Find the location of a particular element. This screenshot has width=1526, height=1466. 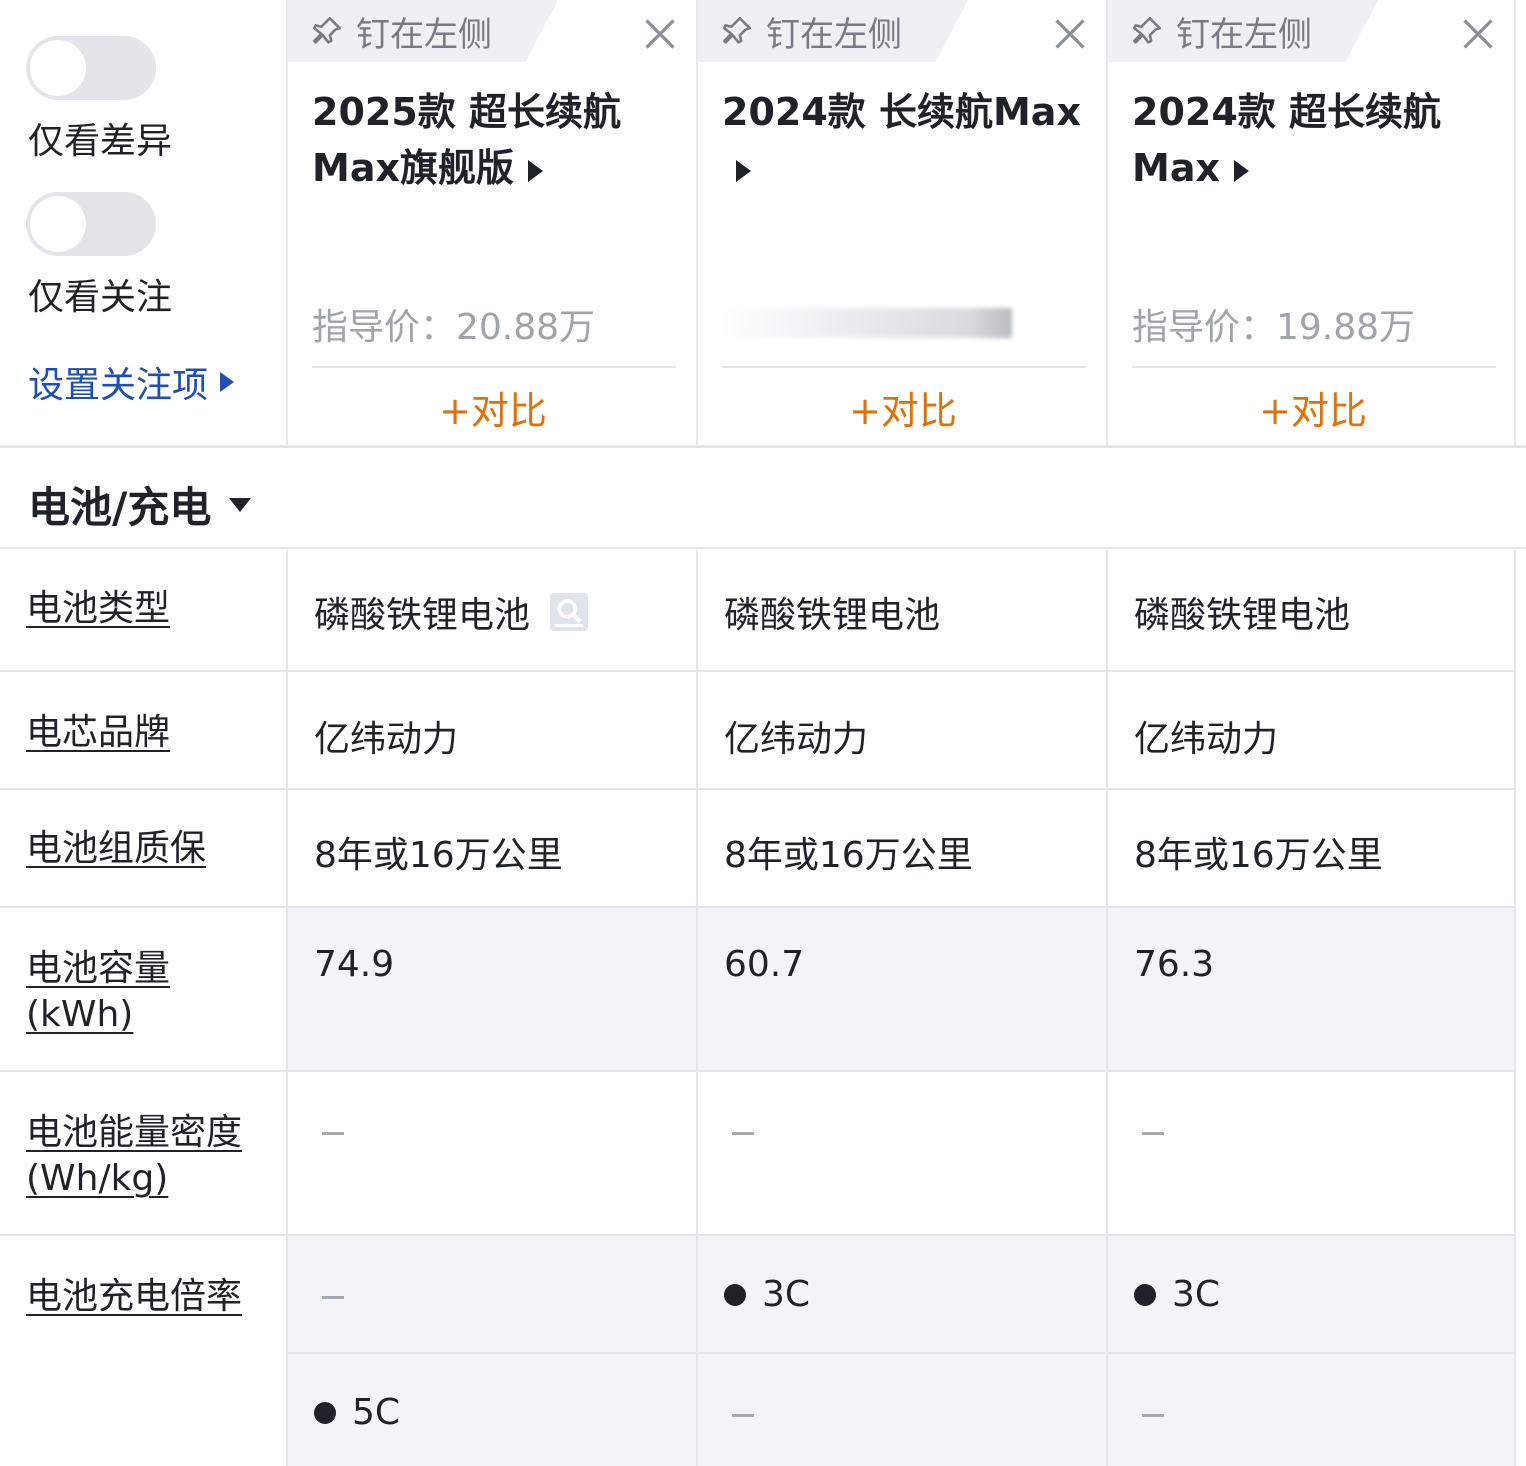

section-title: 电池/充电 is located at coordinates (140, 504).